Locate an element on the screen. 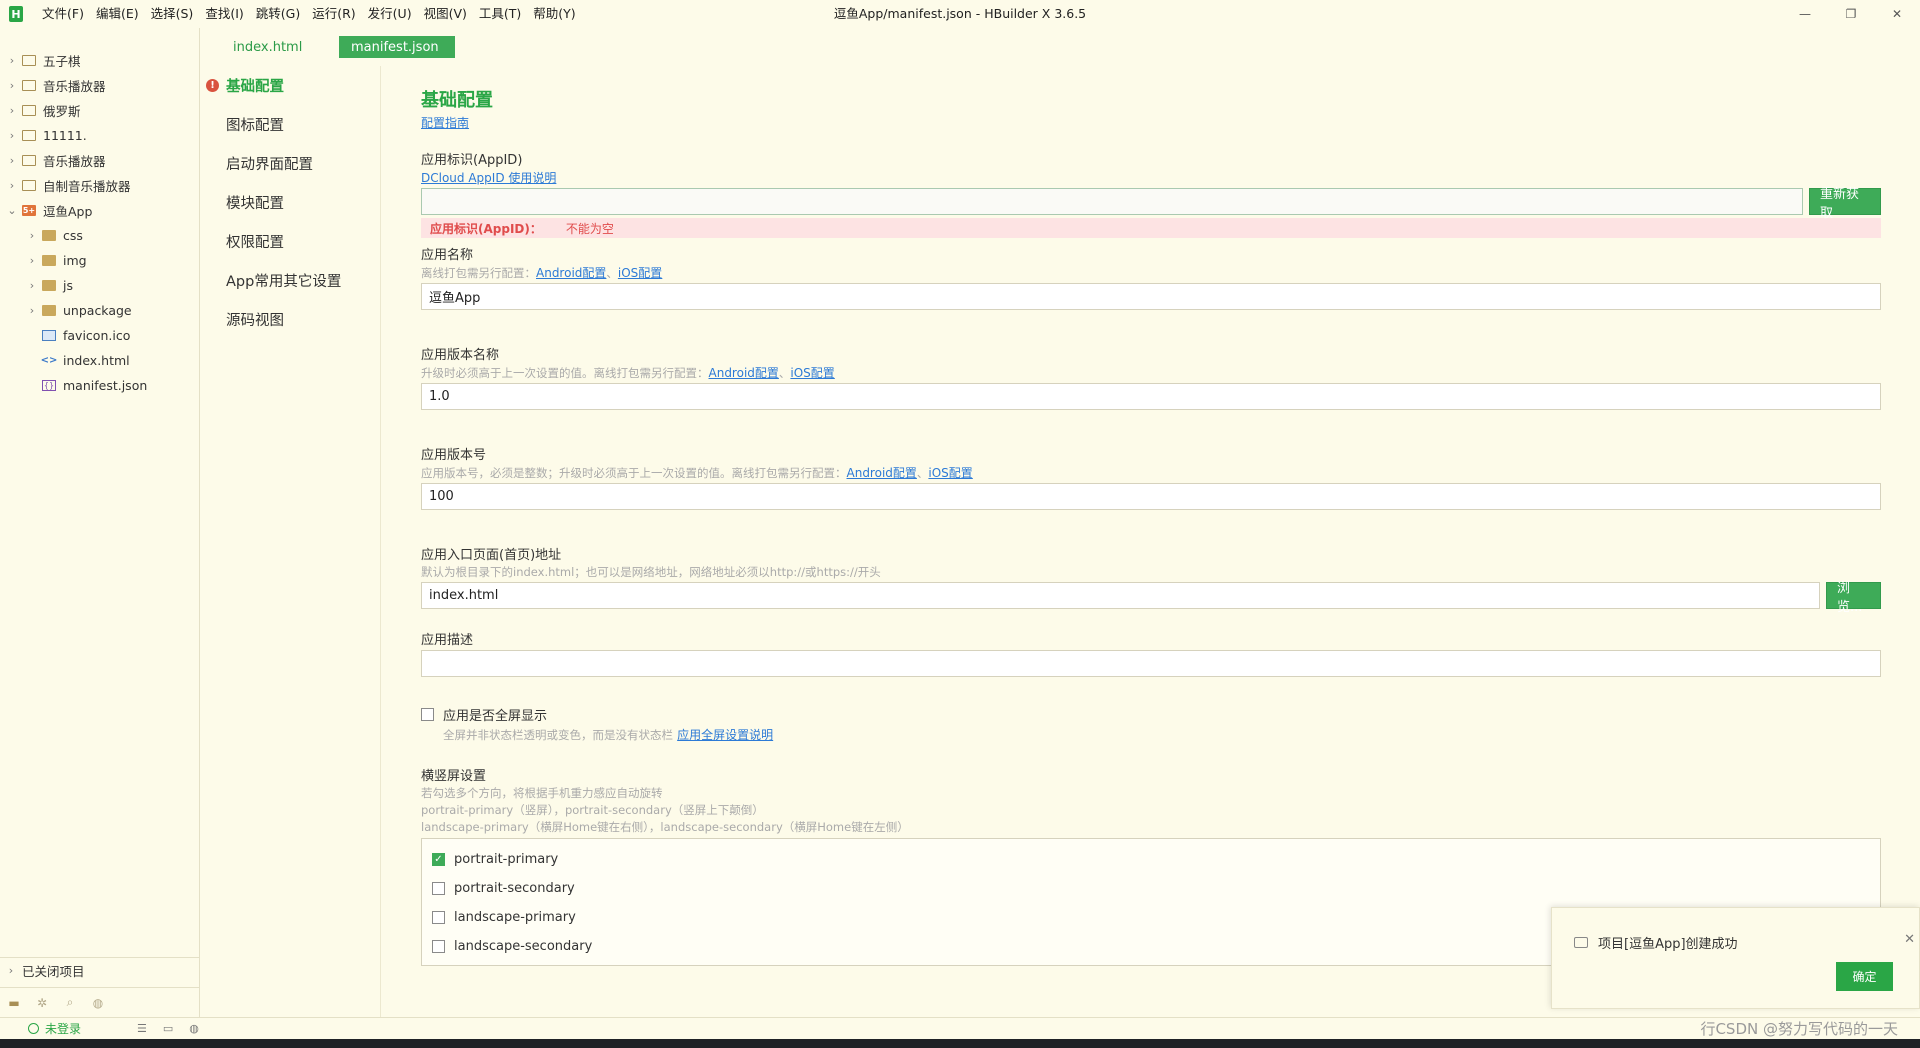  closed-projects-section: › 已关闭项目 is located at coordinates (100, 970).